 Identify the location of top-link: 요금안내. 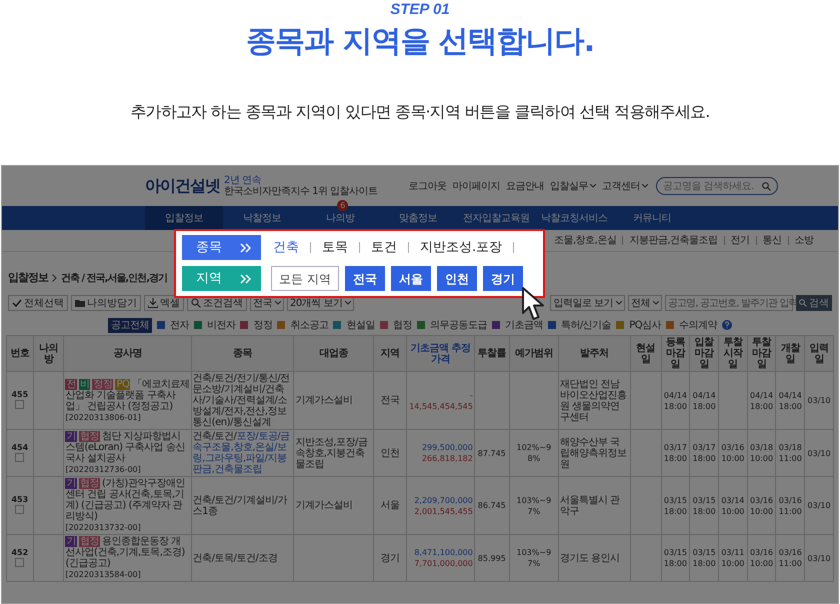
(525, 186).